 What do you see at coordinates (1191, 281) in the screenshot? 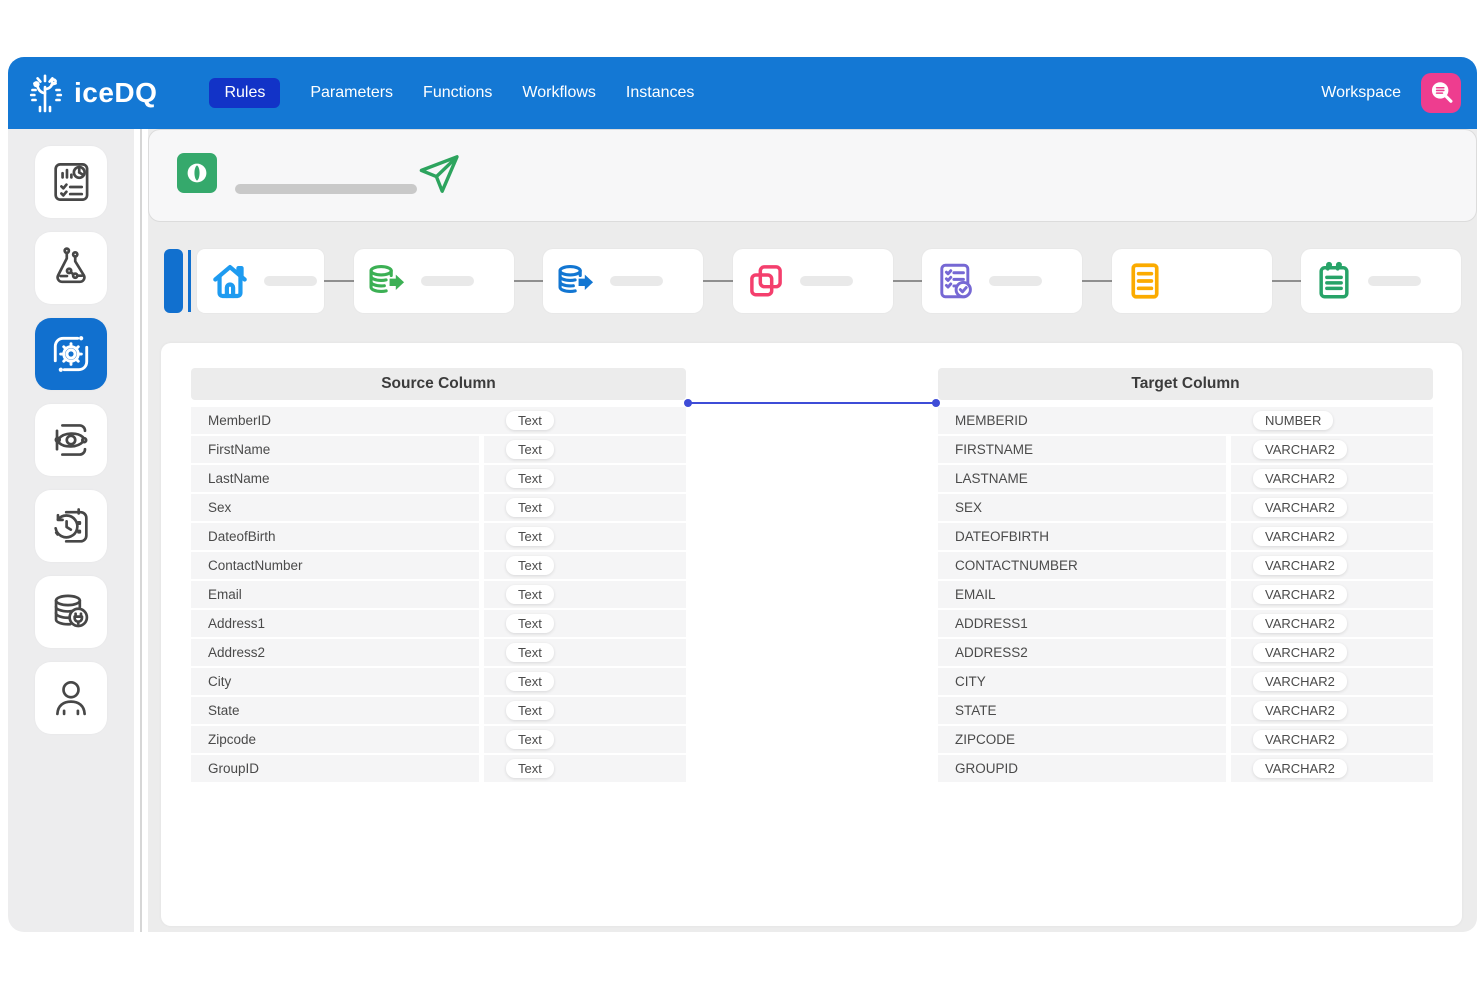
I see `step-script` at bounding box center [1191, 281].